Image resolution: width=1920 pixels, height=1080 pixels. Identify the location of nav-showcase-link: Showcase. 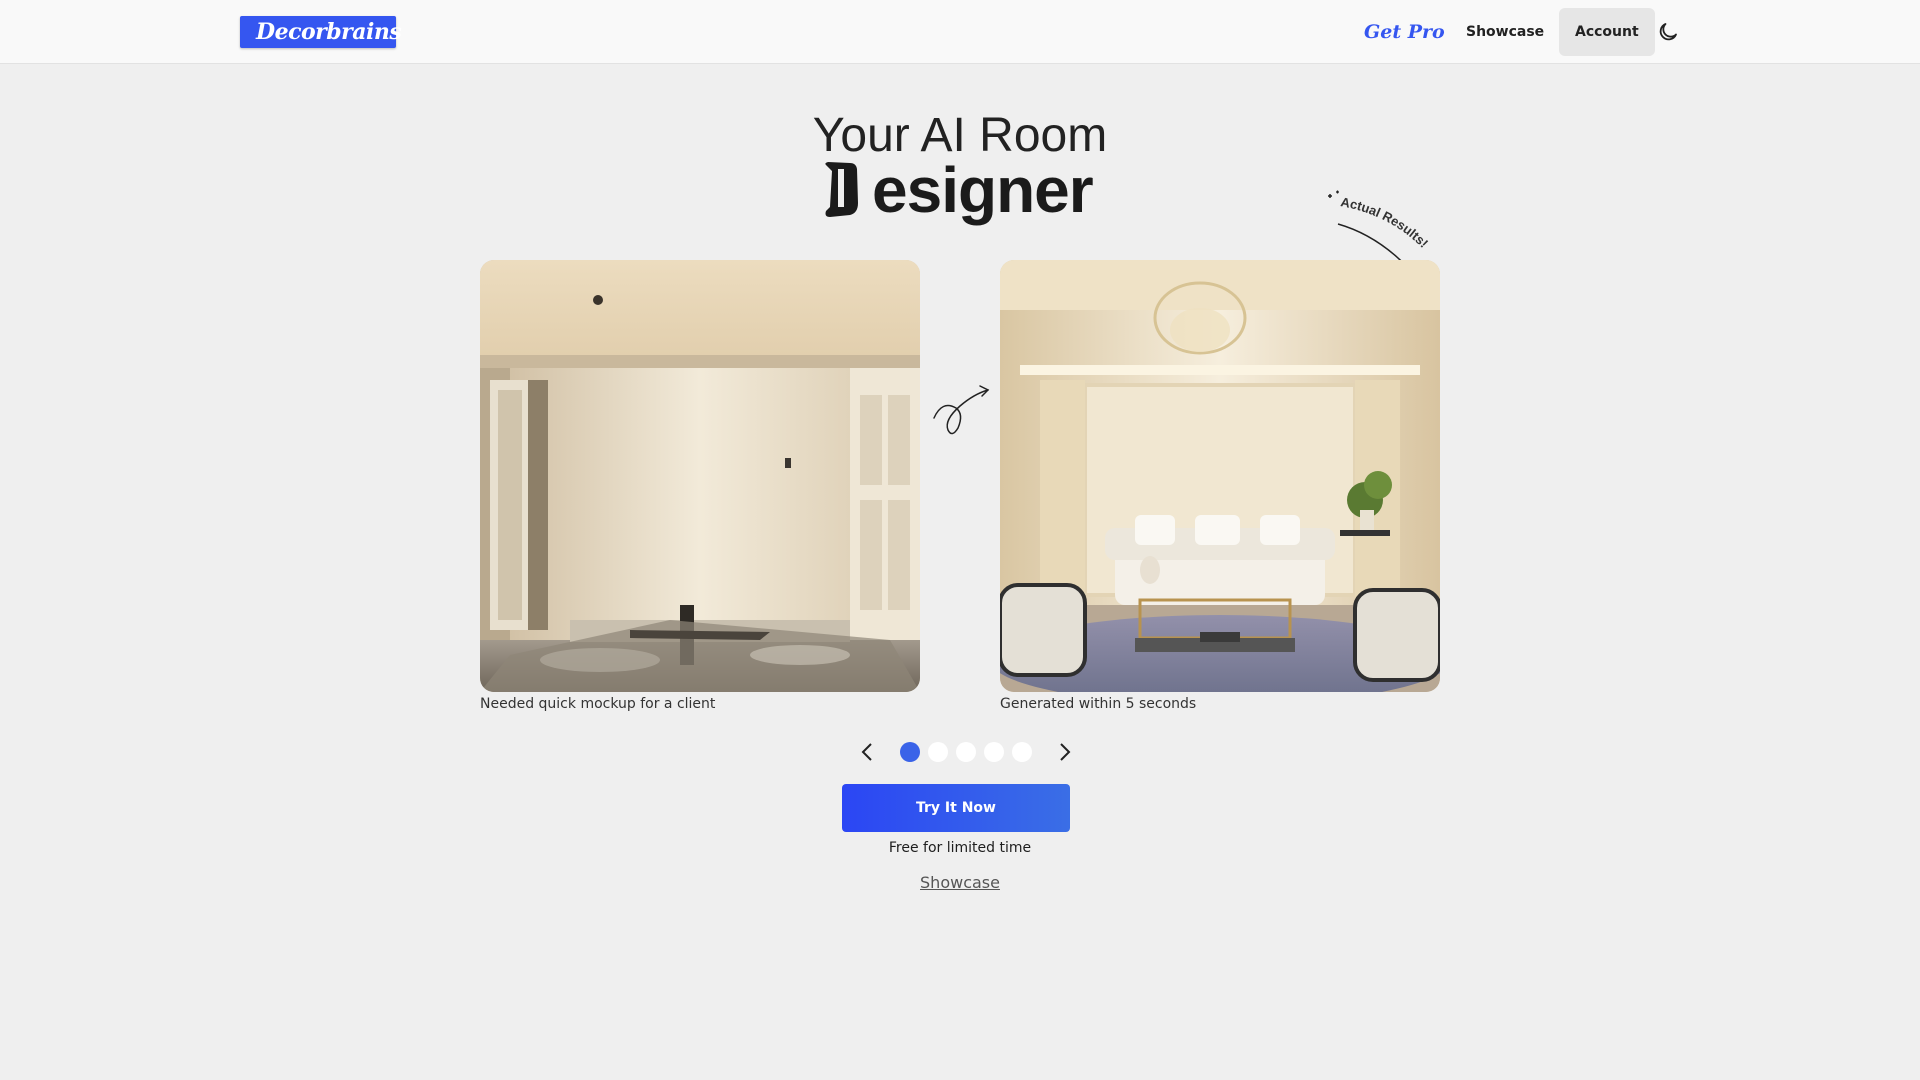
(1505, 32).